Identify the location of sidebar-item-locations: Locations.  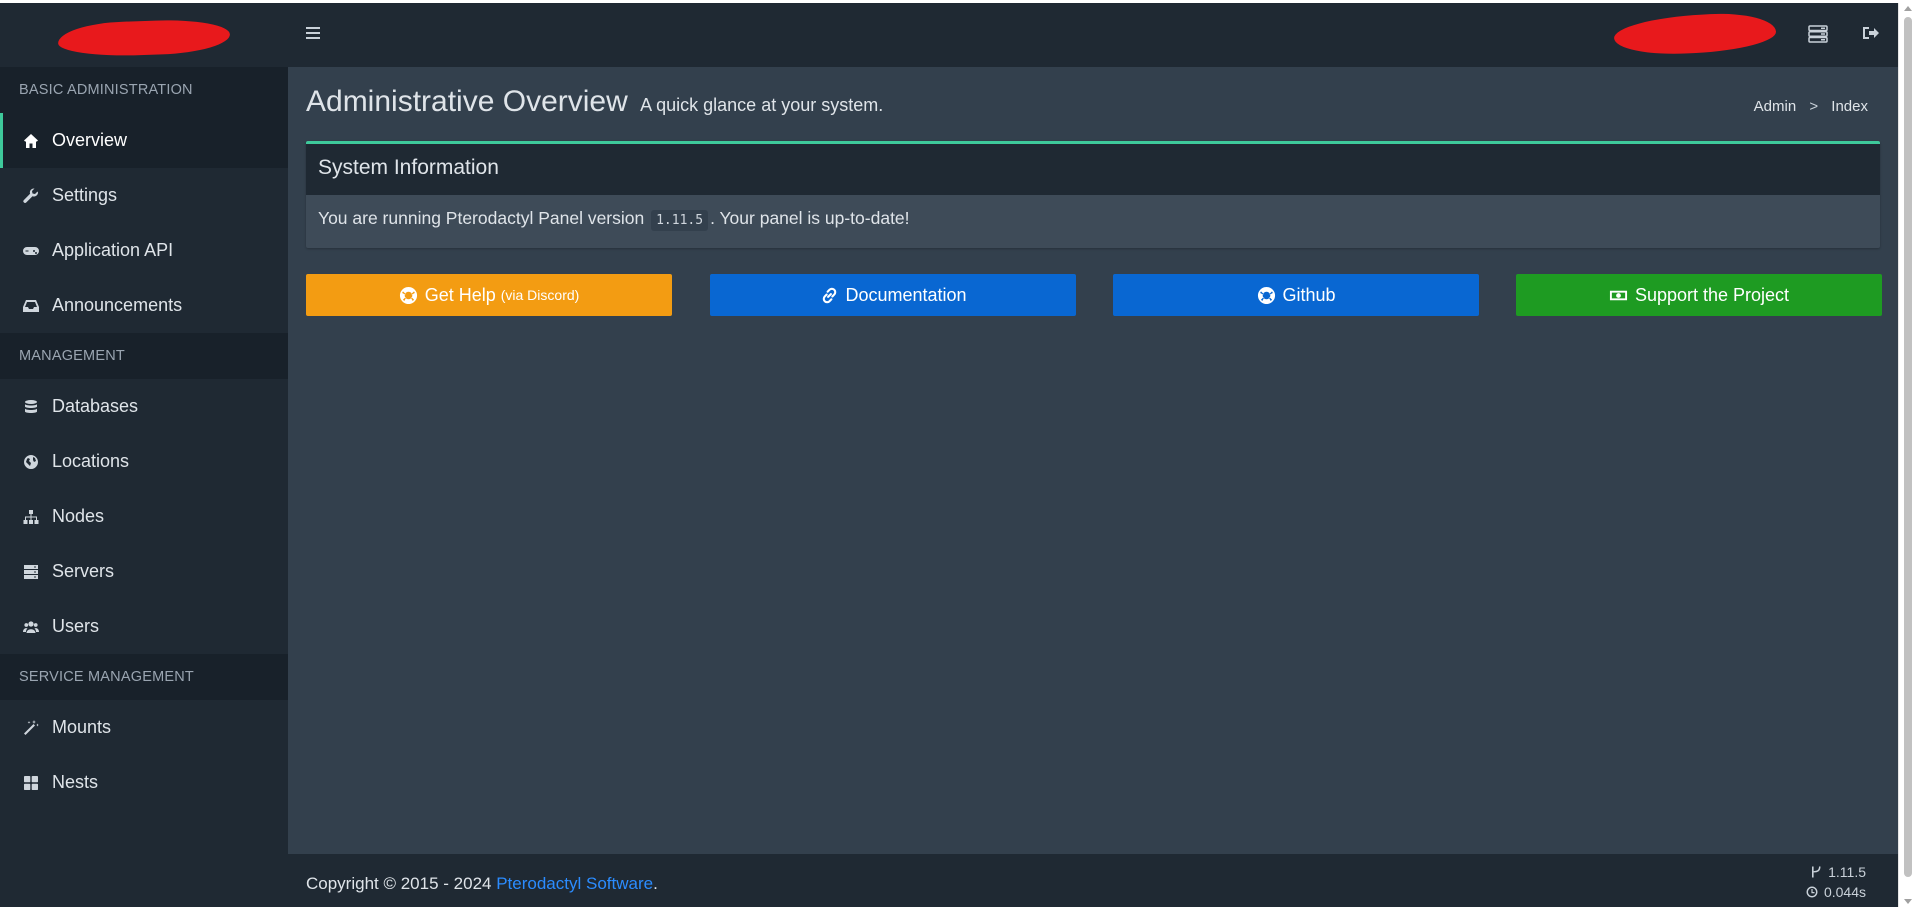
(144, 461).